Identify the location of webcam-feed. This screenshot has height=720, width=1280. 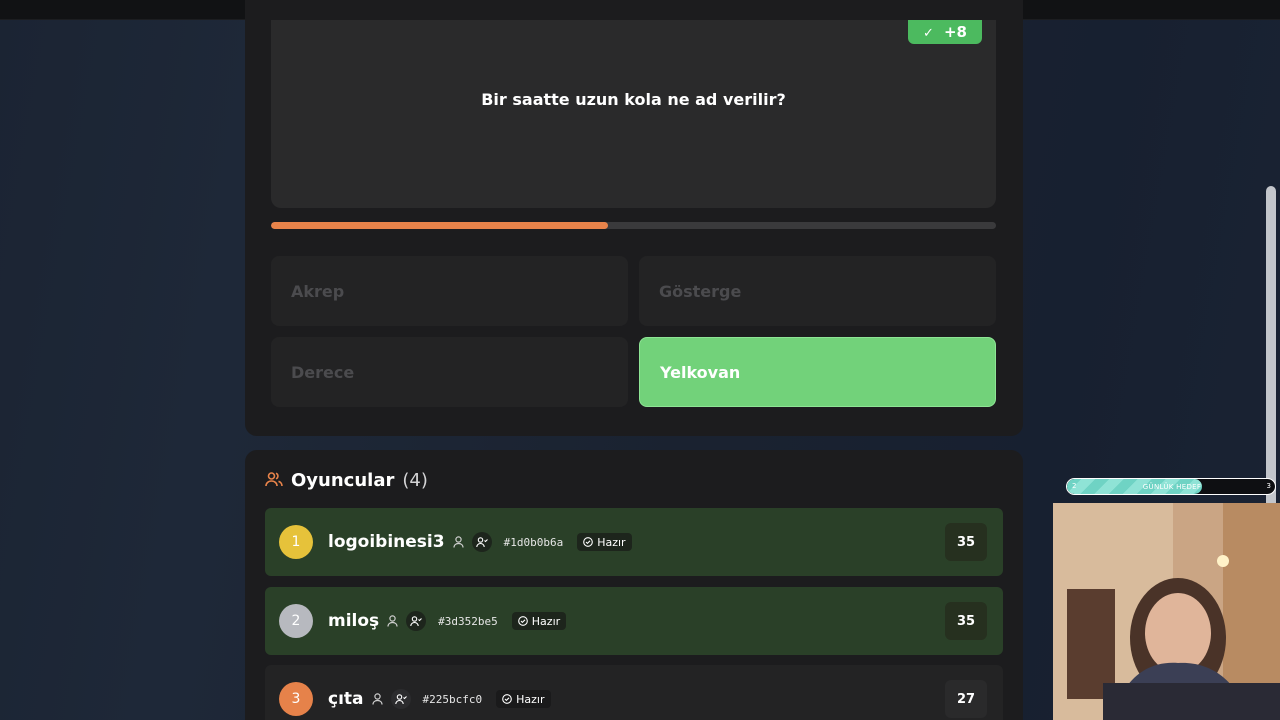
(1166, 611).